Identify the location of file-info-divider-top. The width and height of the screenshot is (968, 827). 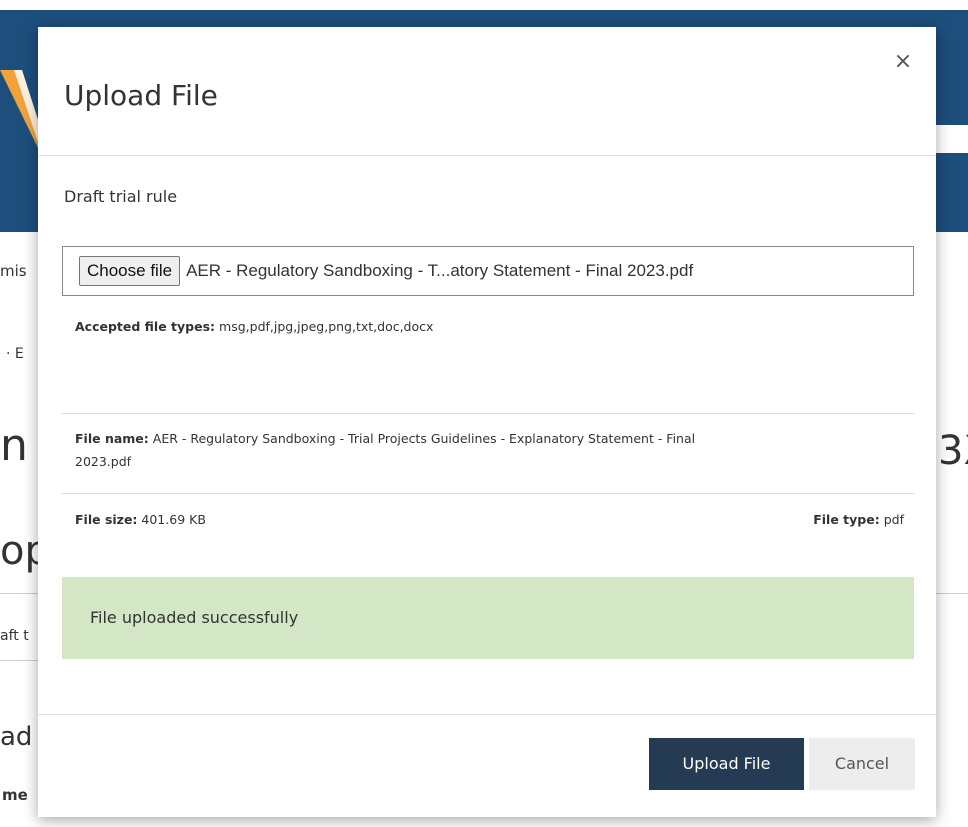
(488, 413).